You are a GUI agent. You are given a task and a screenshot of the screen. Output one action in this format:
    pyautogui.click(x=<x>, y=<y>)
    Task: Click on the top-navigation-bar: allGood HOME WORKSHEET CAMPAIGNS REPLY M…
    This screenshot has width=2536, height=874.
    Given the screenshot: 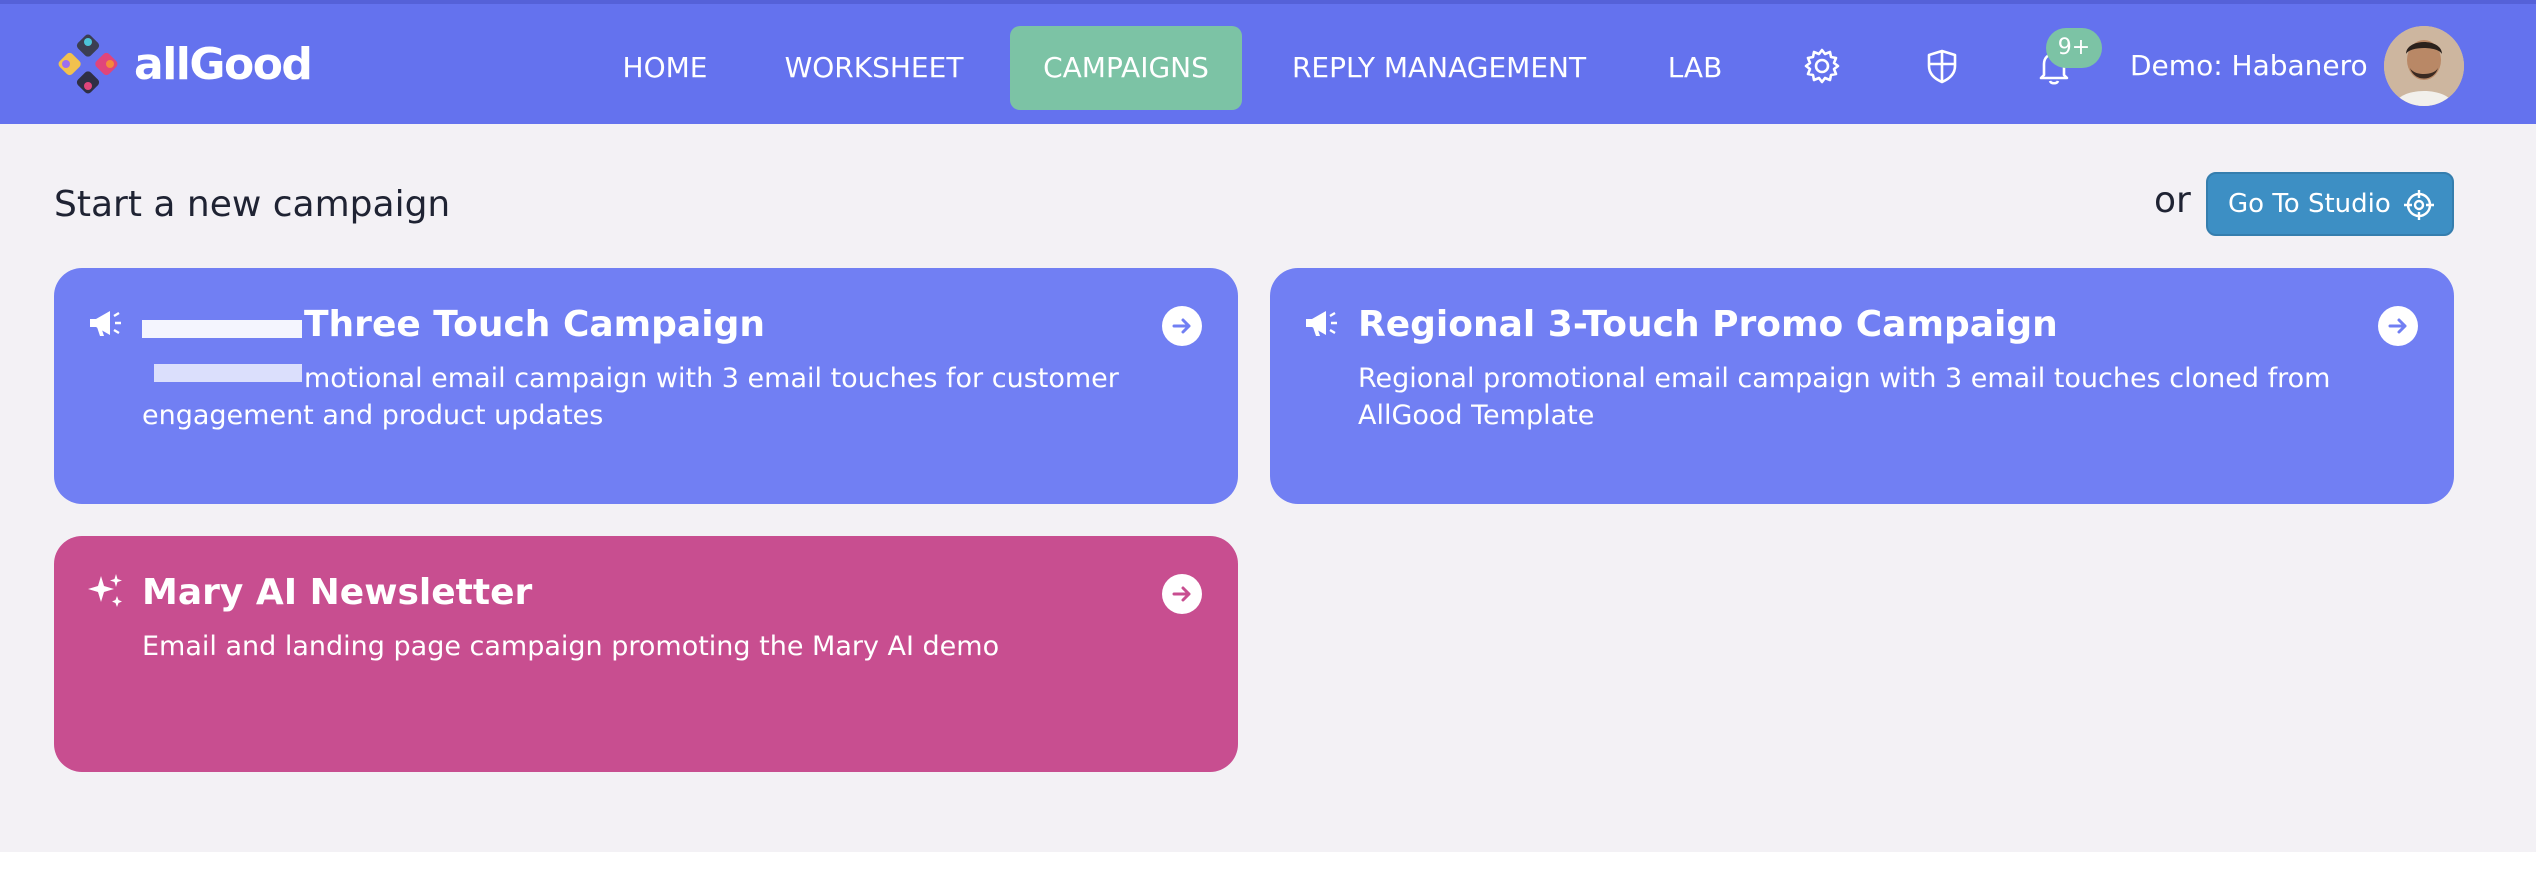 What is the action you would take?
    pyautogui.click(x=1268, y=62)
    